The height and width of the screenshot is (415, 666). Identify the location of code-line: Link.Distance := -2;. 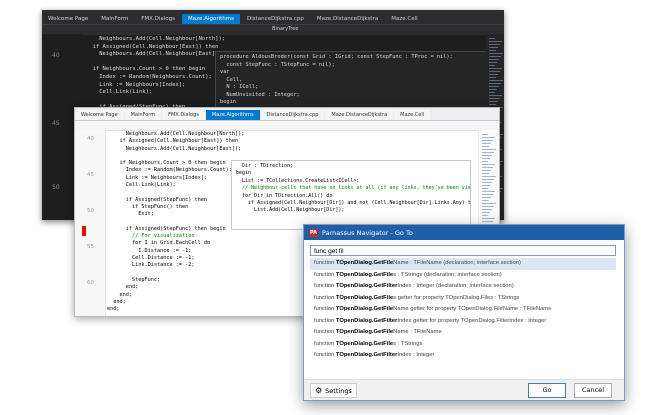
(151, 265).